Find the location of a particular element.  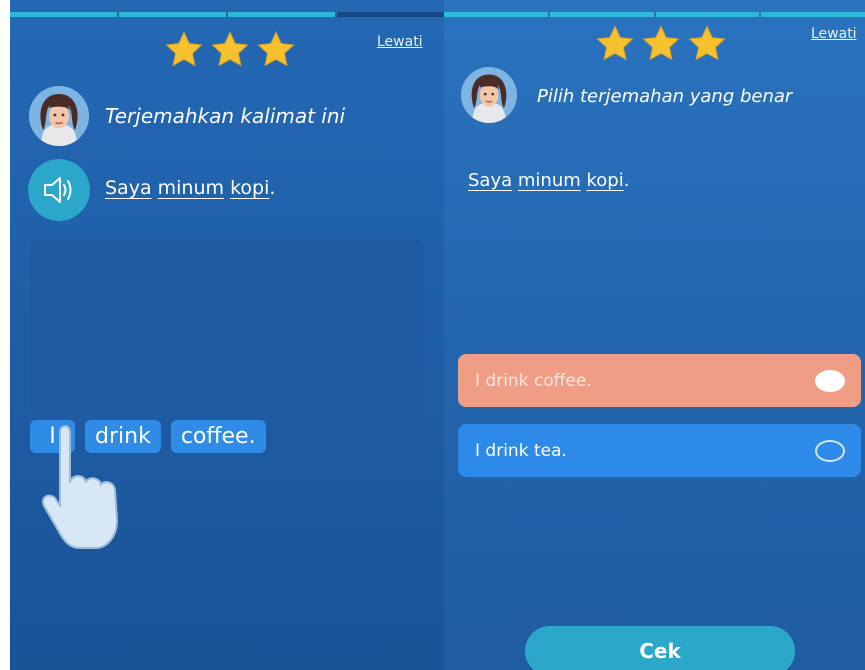

instruction-text: Terjemahkan kalimat ini is located at coordinates (225, 116).